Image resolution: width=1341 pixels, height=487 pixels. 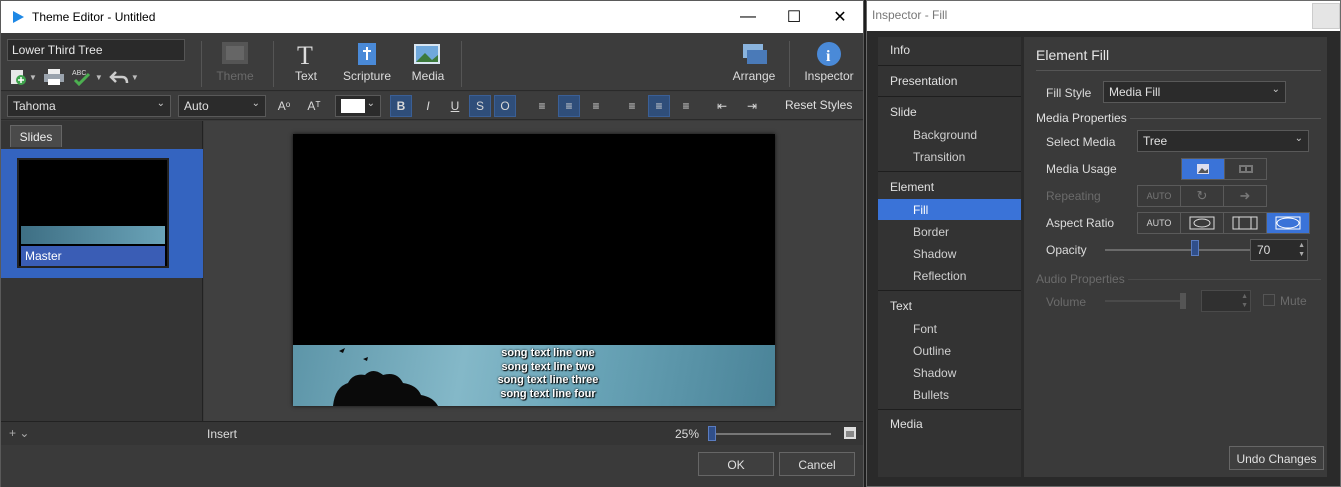 I want to click on align-center-button: ≡, so click(x=569, y=106).